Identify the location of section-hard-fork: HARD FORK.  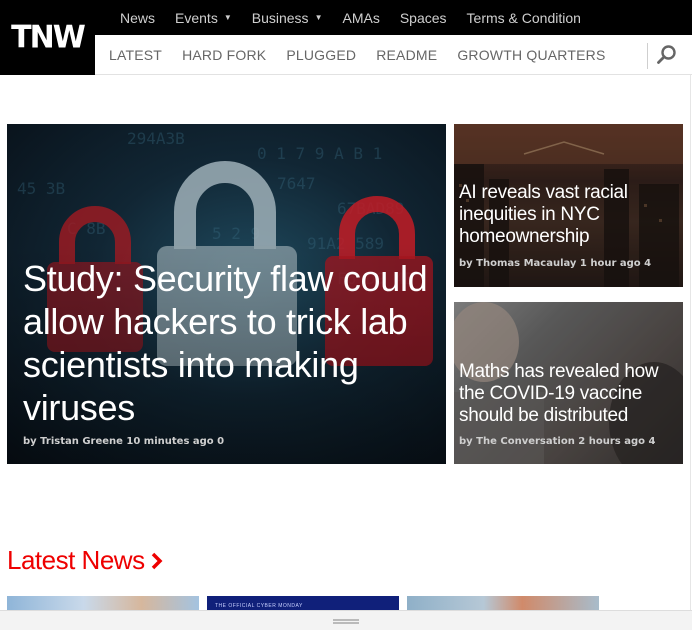
(224, 55).